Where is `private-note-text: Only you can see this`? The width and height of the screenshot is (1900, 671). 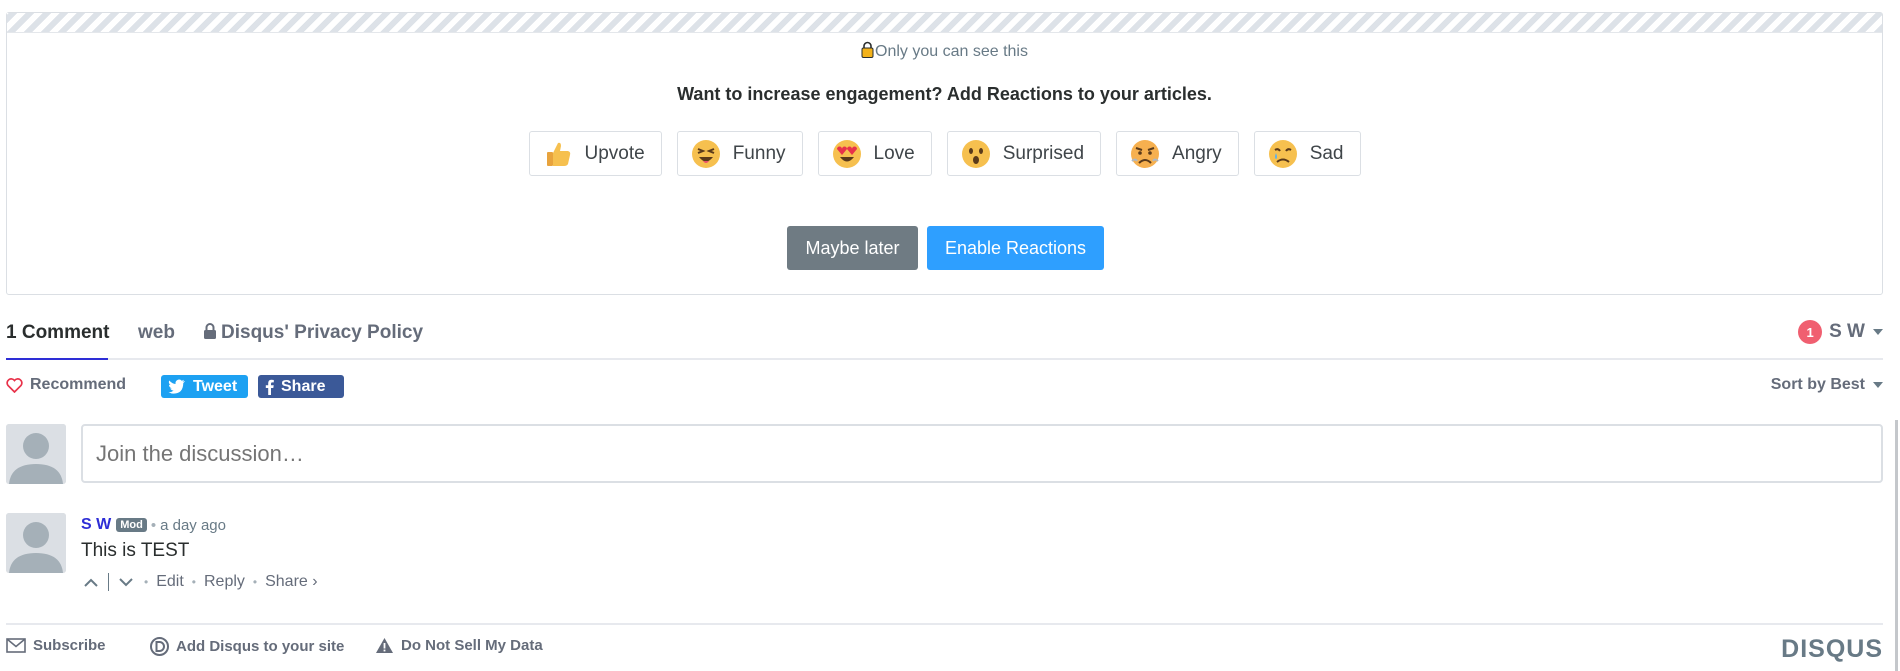
private-note-text: Only you can see this is located at coordinates (951, 51).